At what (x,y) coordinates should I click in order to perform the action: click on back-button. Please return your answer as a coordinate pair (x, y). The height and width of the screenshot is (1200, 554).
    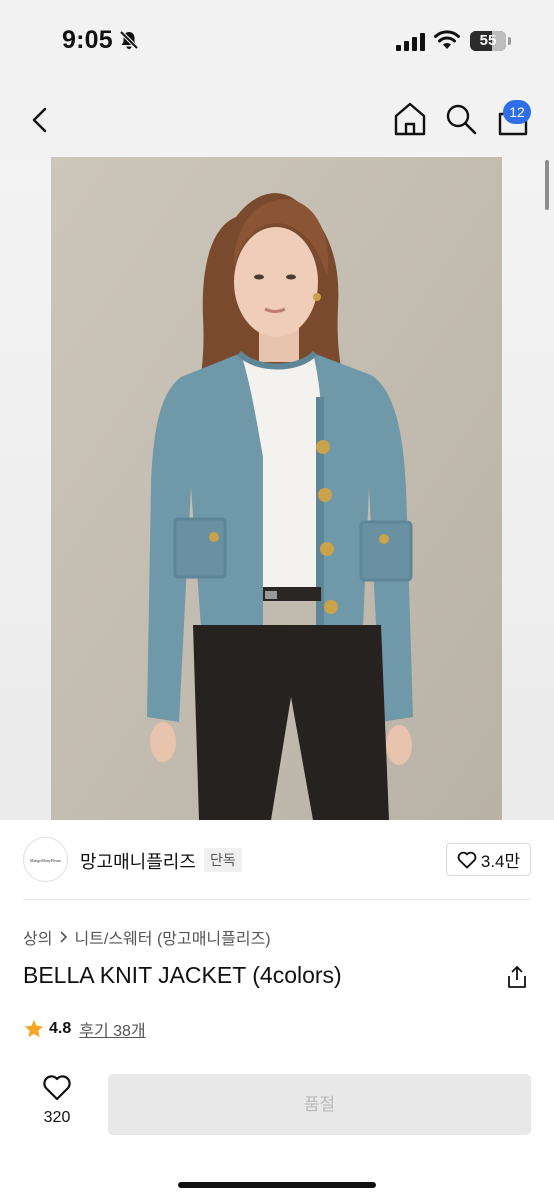
    Looking at the image, I should click on (41, 120).